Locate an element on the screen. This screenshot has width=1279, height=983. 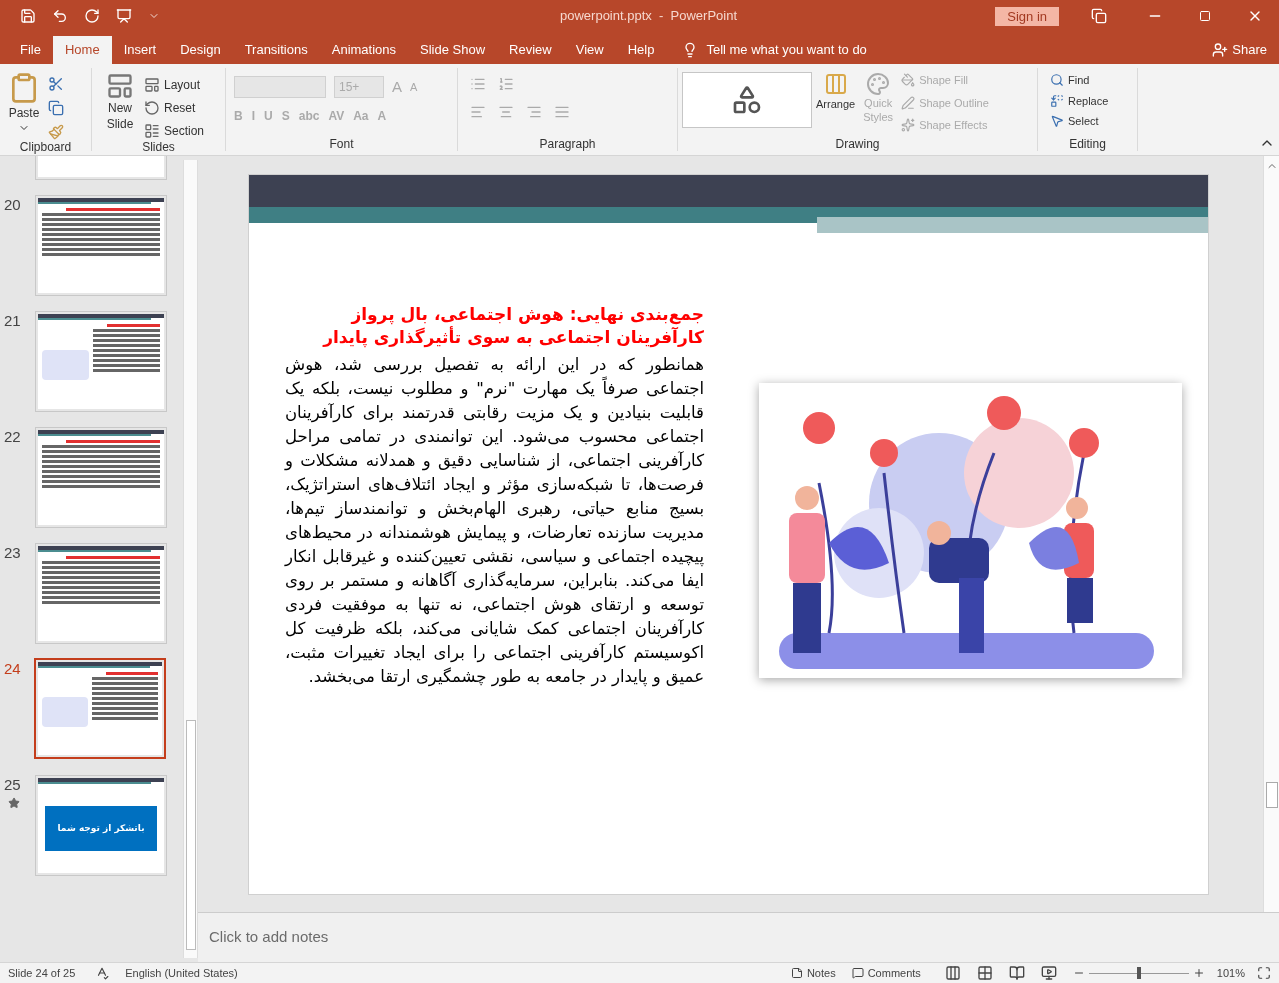
editing-button: Select is located at coordinates (1087, 121).